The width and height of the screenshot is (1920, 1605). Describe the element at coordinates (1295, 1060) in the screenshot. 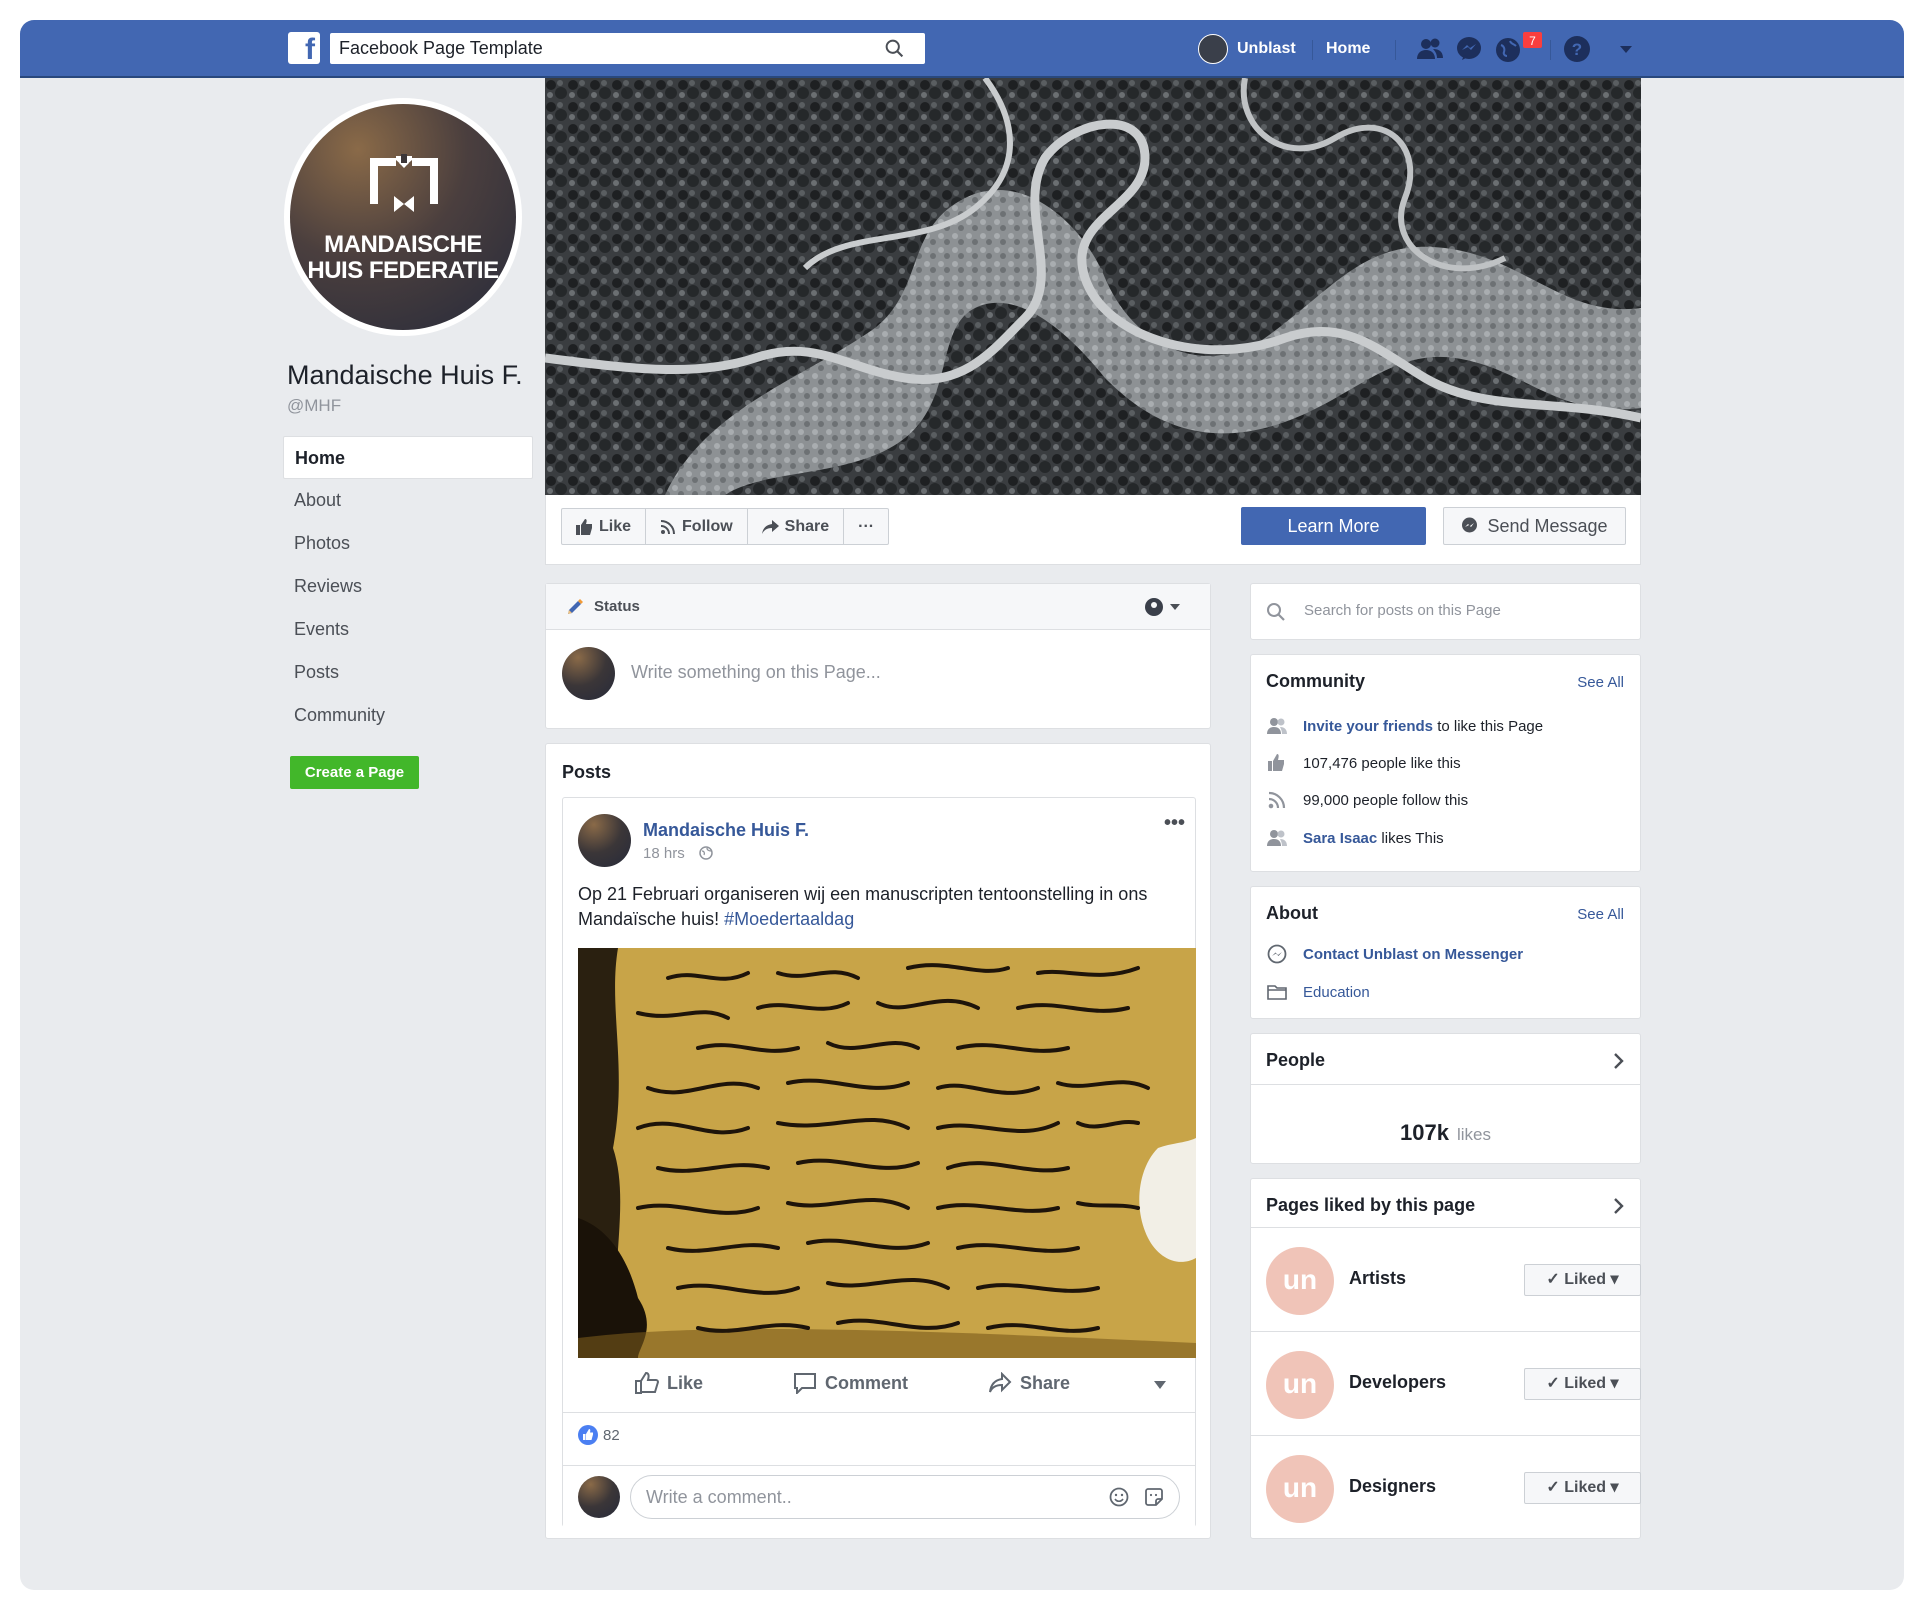

I see `people-title: People` at that location.